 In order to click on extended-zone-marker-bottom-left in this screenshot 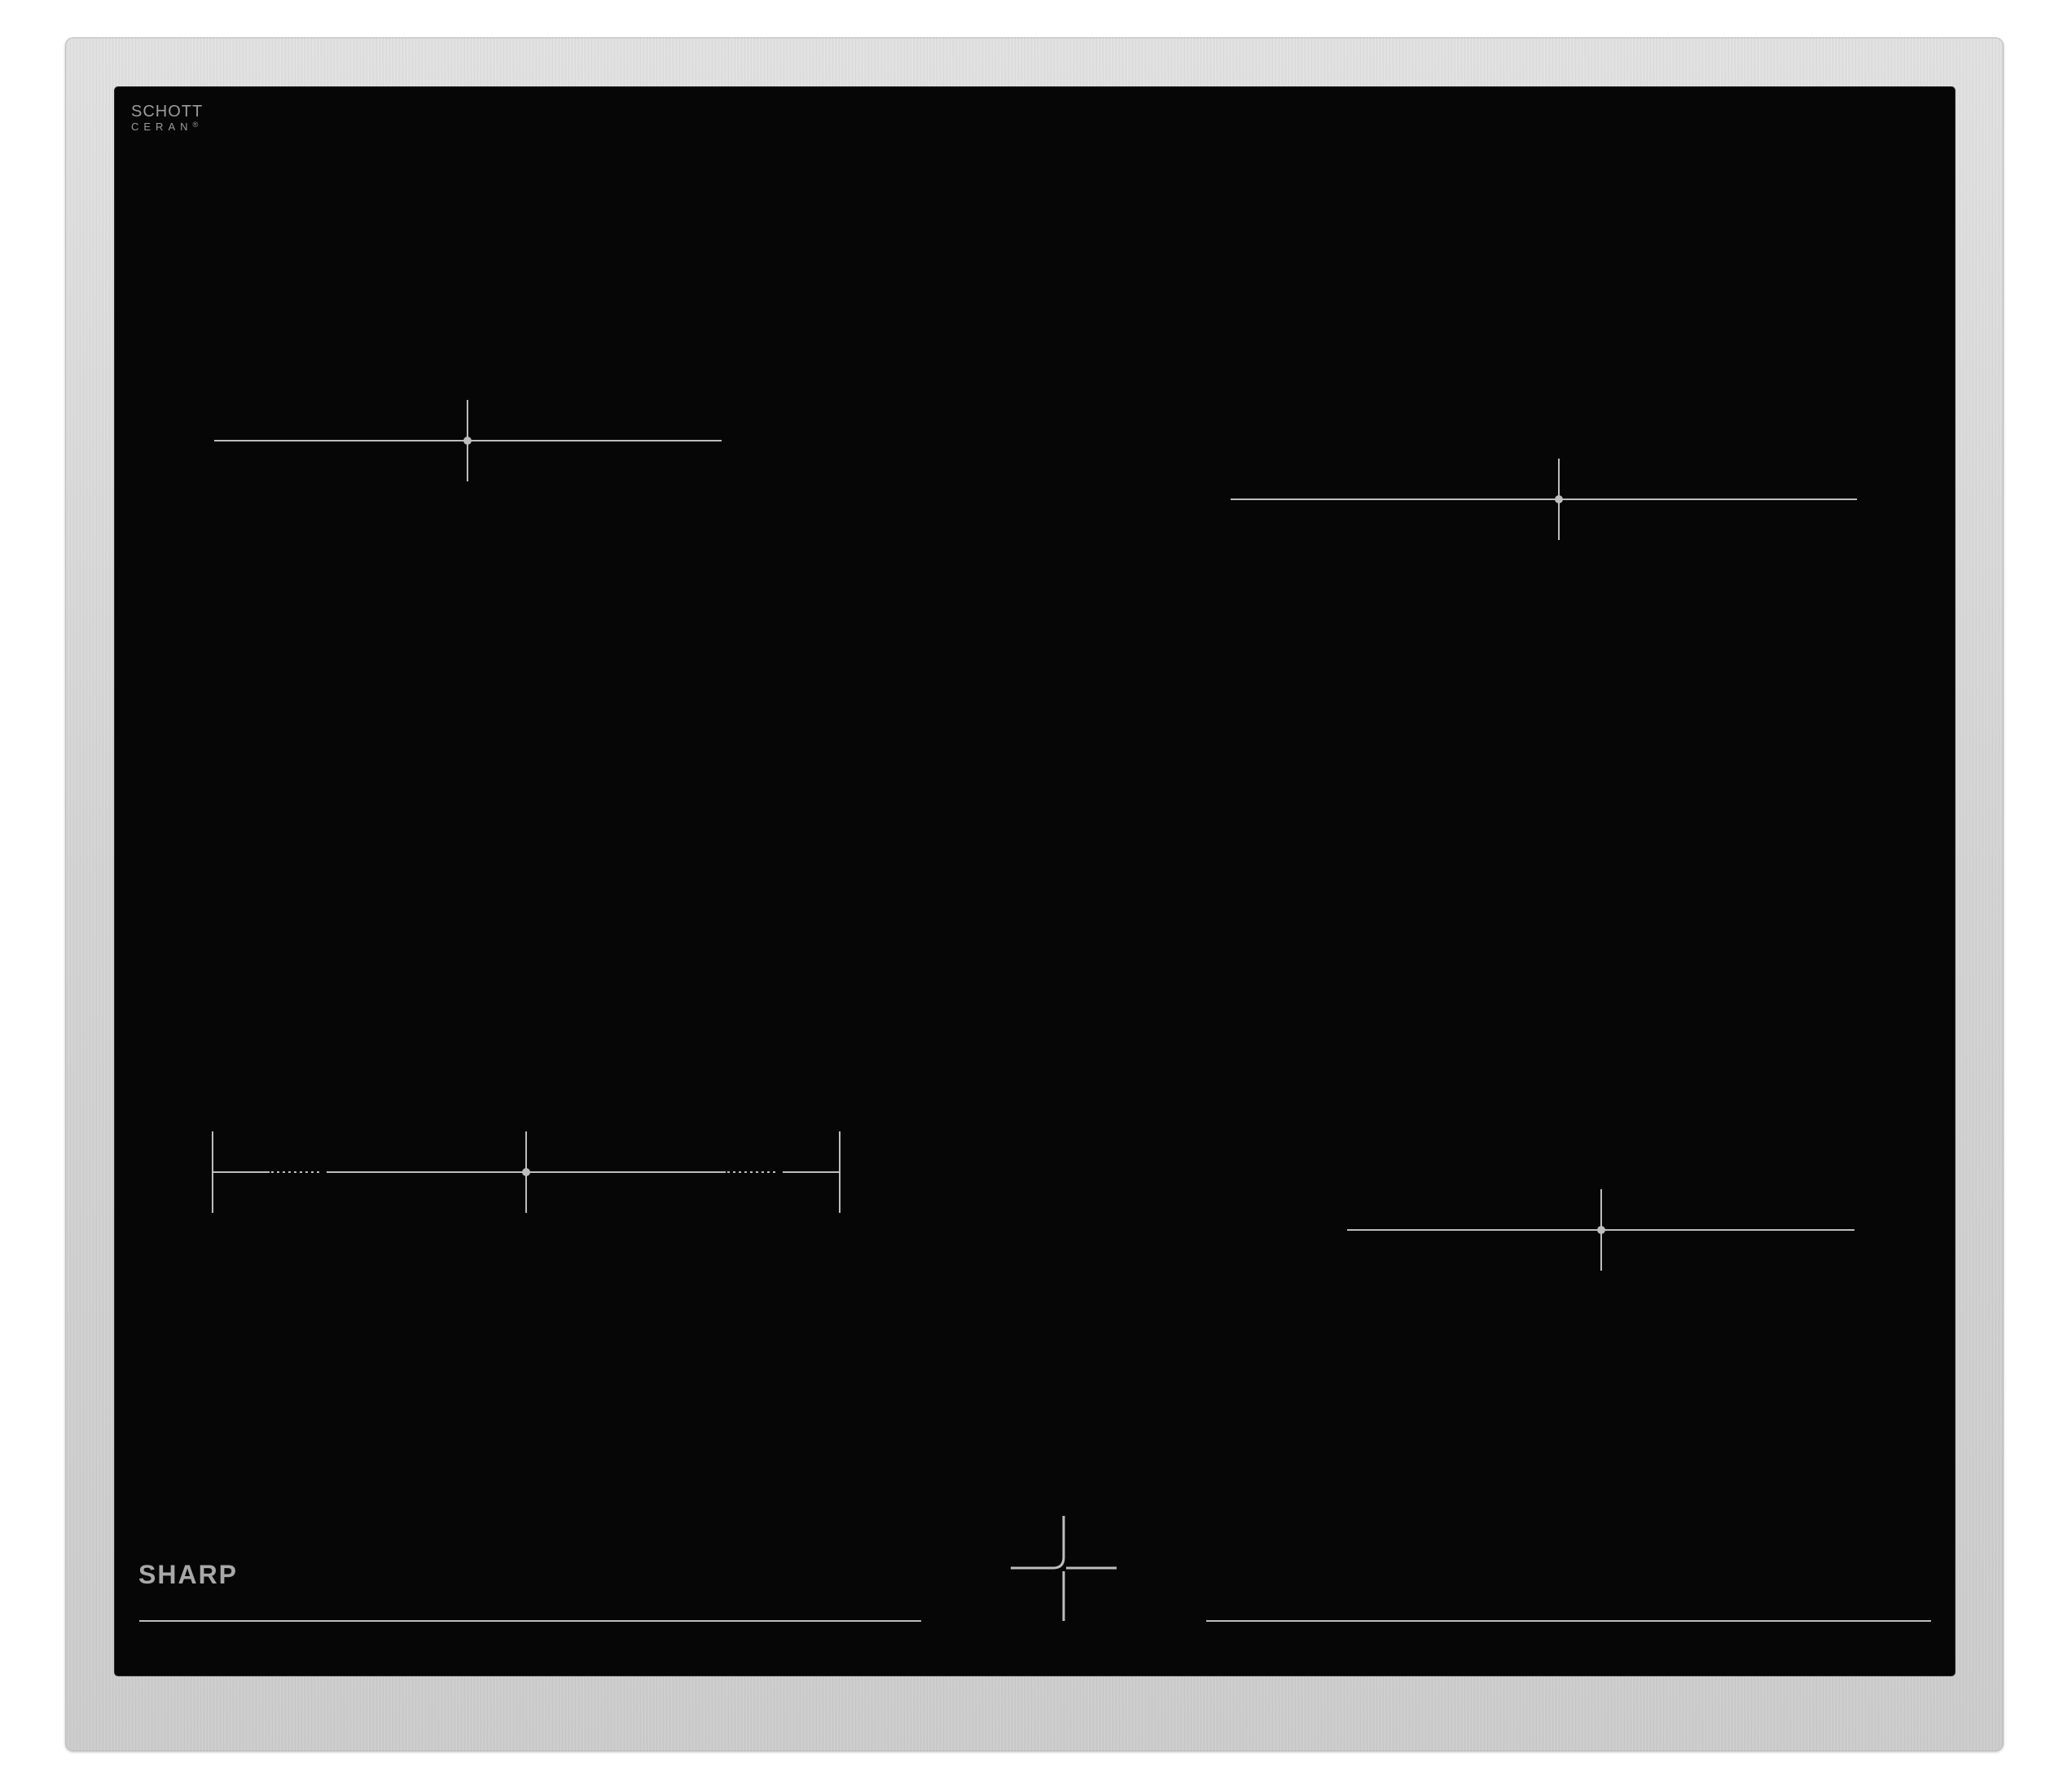, I will do `click(526, 1172)`.